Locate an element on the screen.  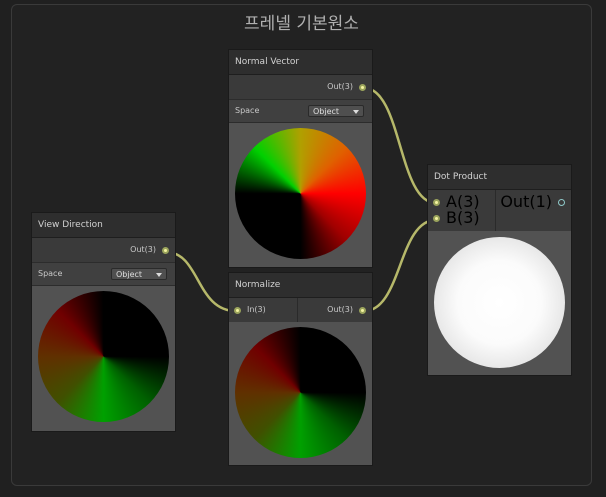
output-row: Out(1) is located at coordinates (532, 202).